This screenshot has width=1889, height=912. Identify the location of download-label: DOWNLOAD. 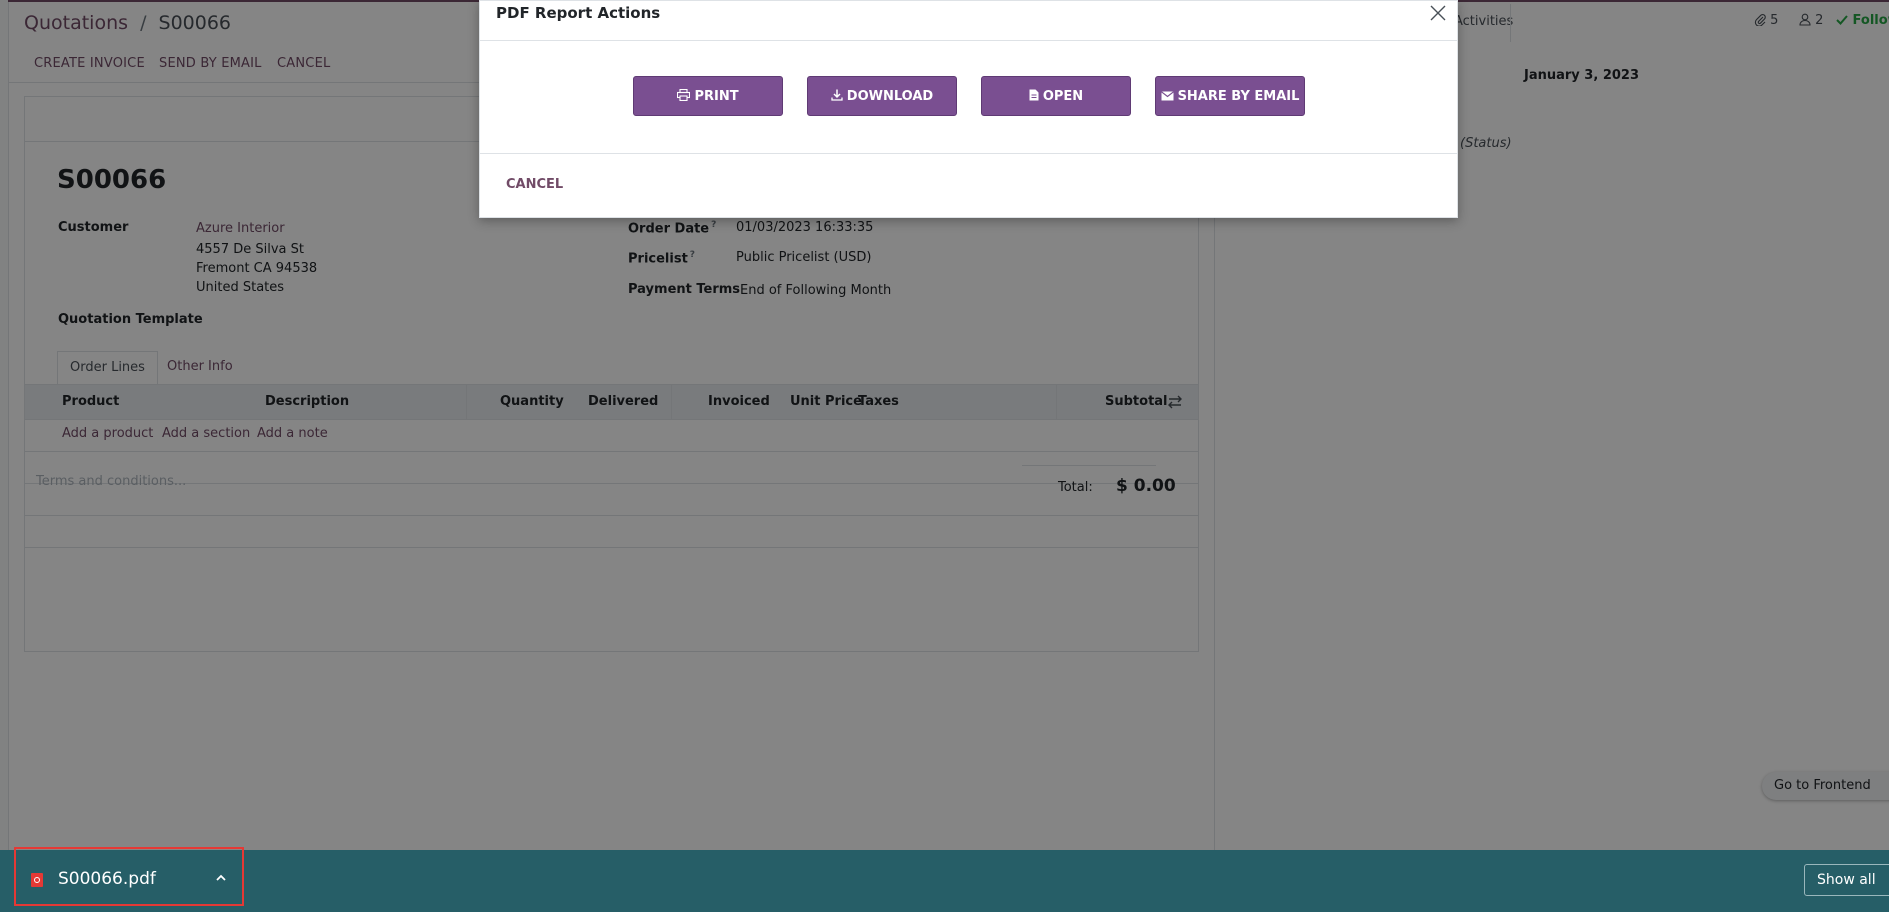
(890, 96).